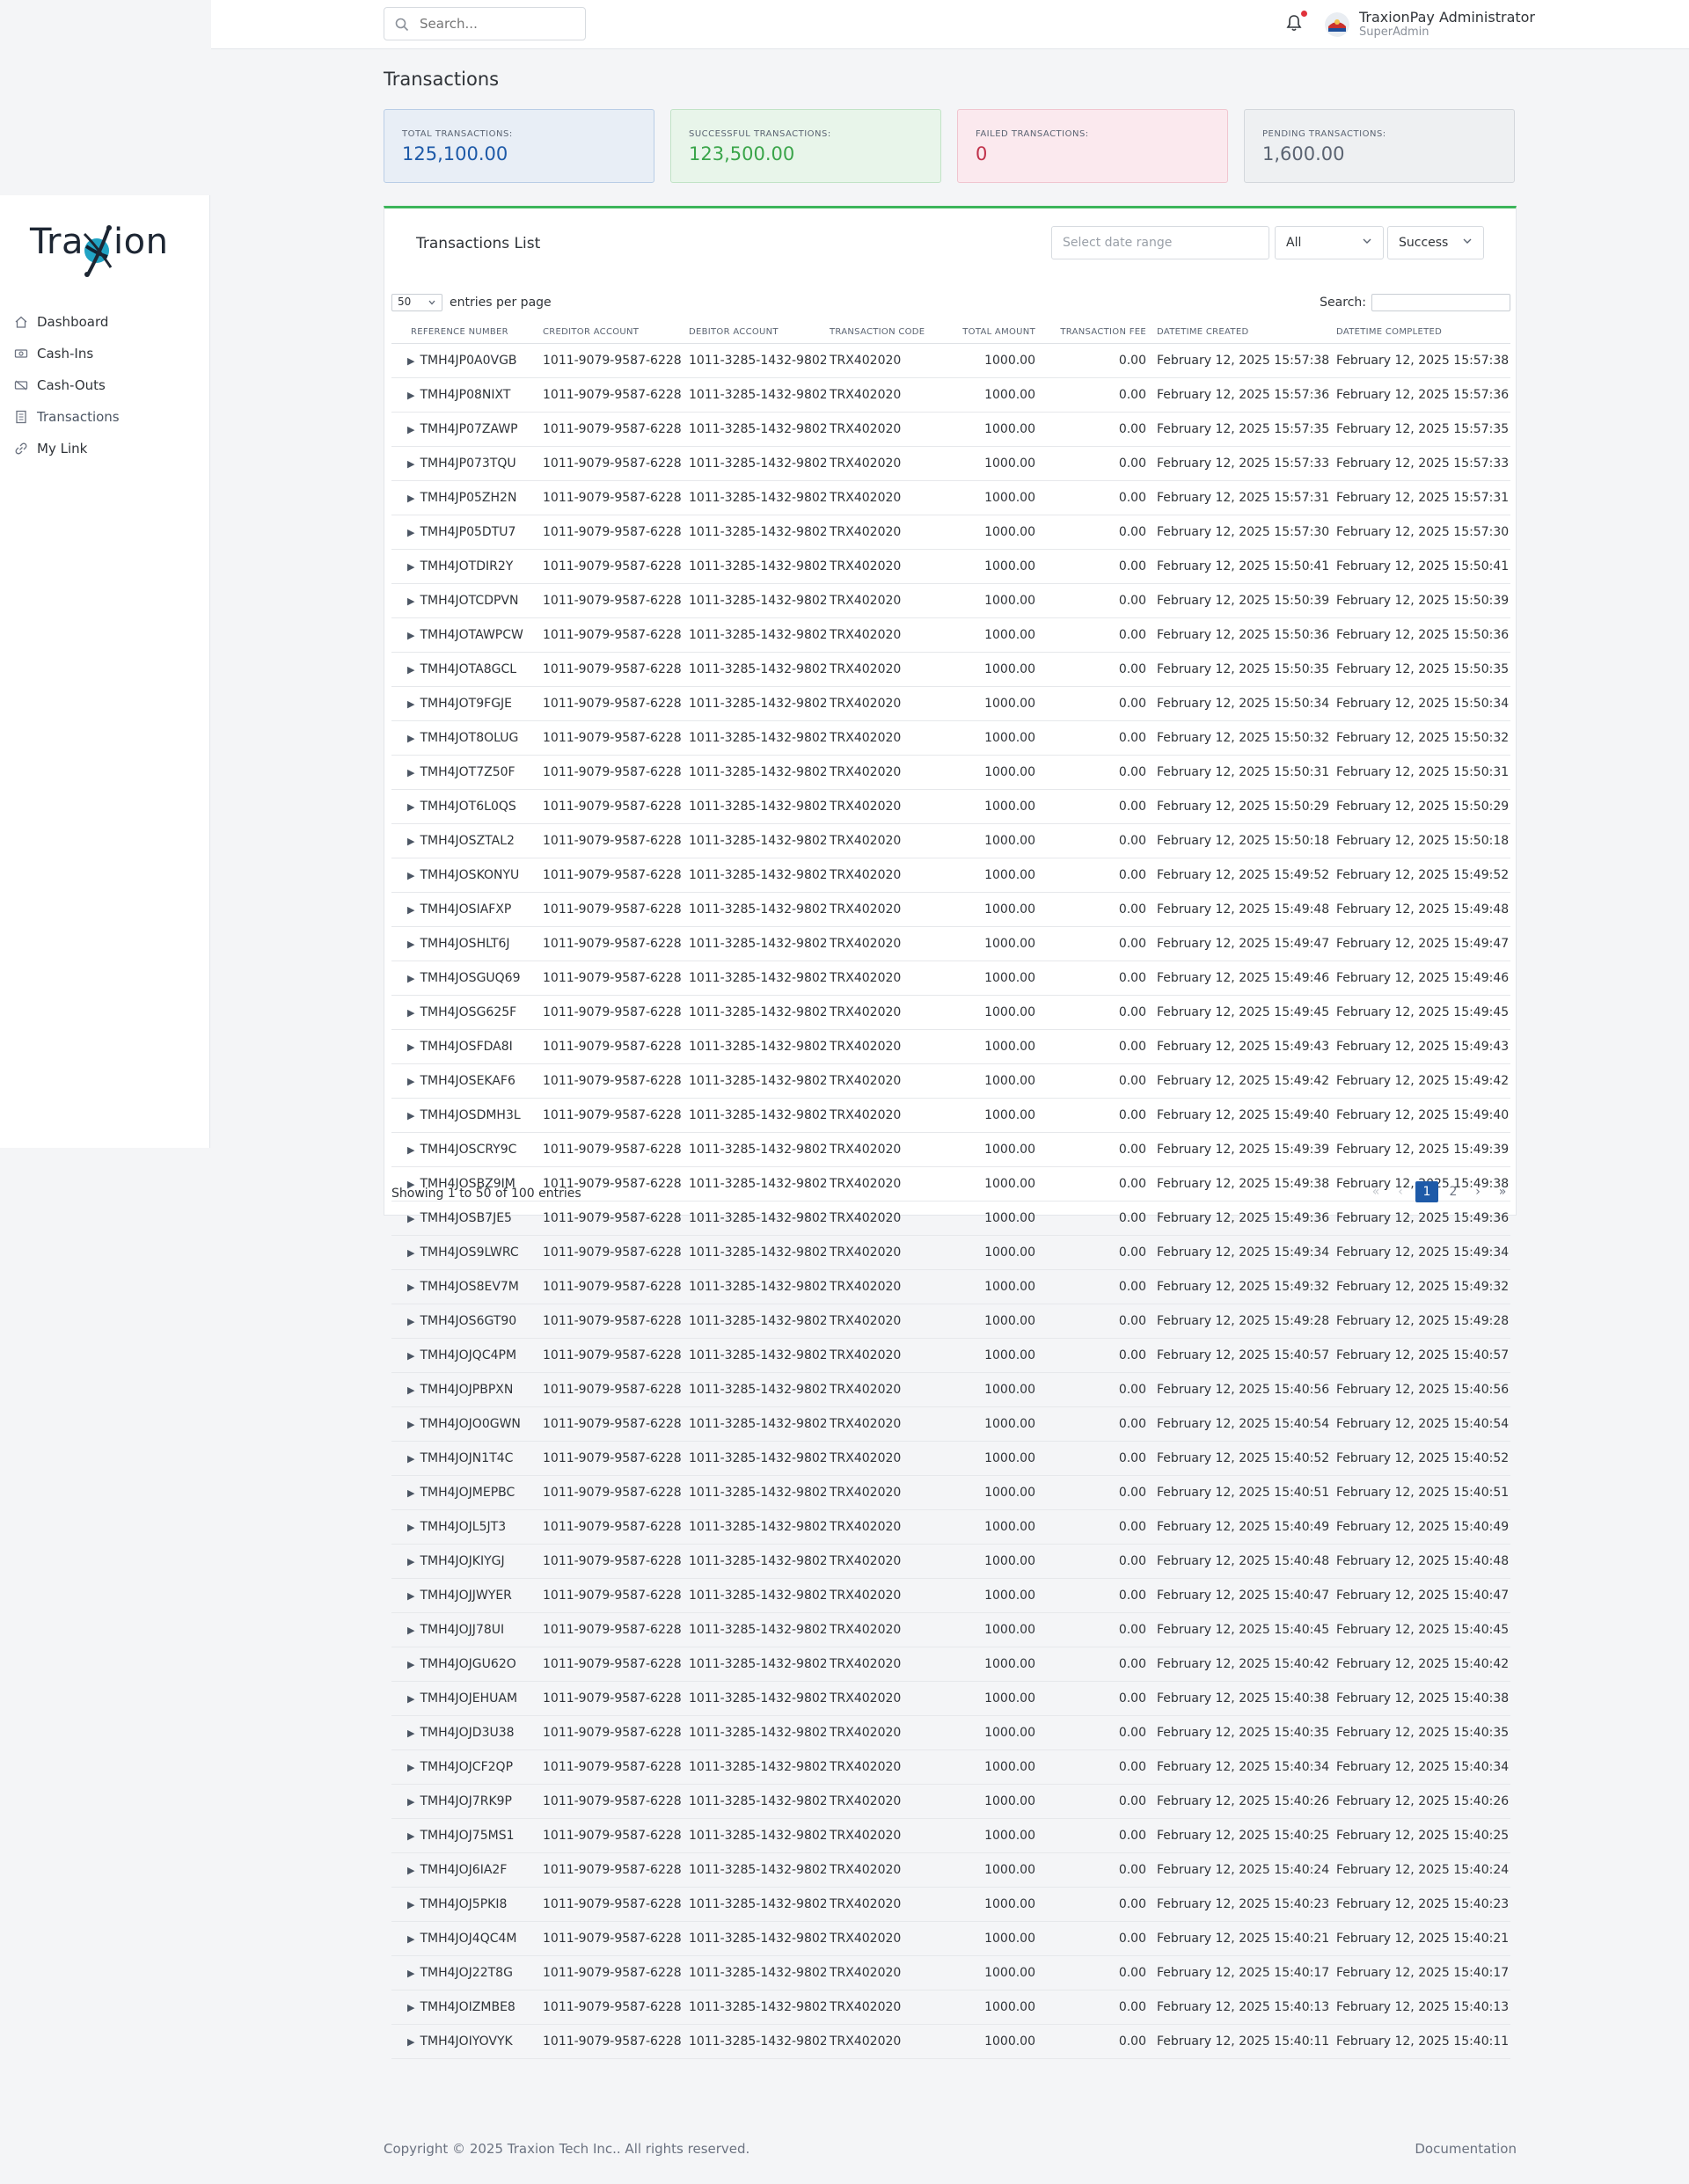 The height and width of the screenshot is (2184, 1689). I want to click on column-header: TOTAL AMOUNT, so click(994, 332).